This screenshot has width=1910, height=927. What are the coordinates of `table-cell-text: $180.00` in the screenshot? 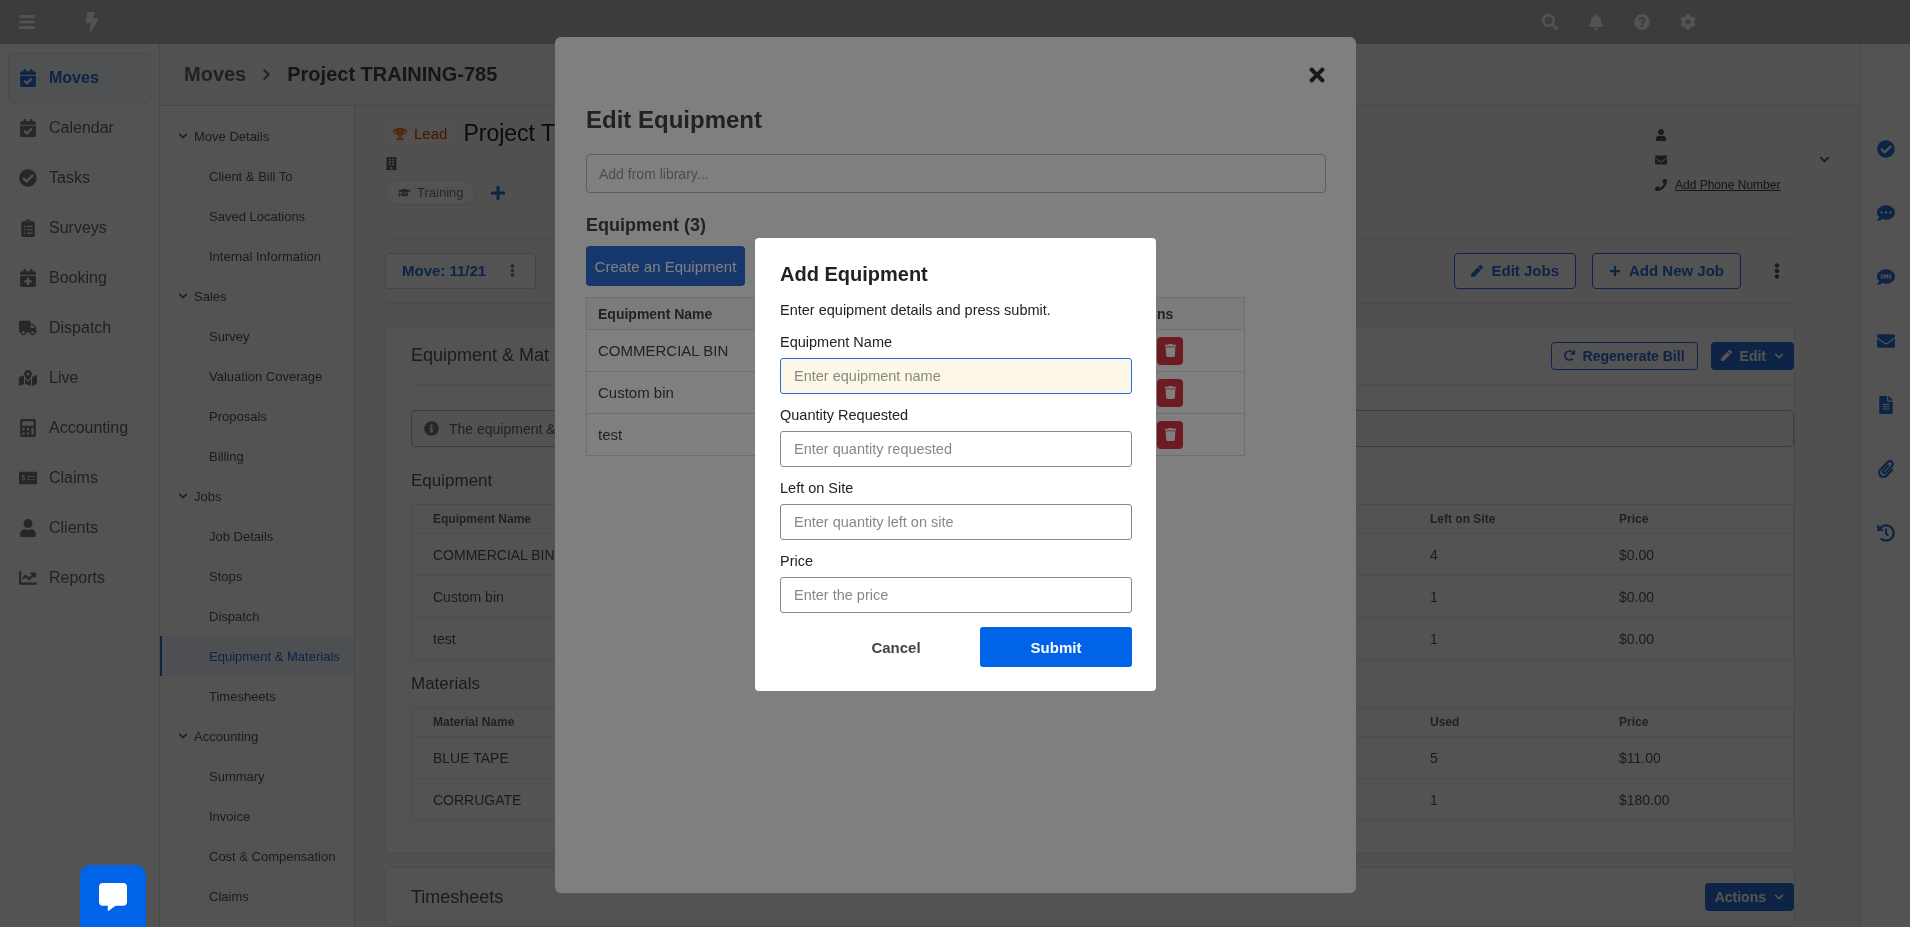 It's located at (1644, 799).